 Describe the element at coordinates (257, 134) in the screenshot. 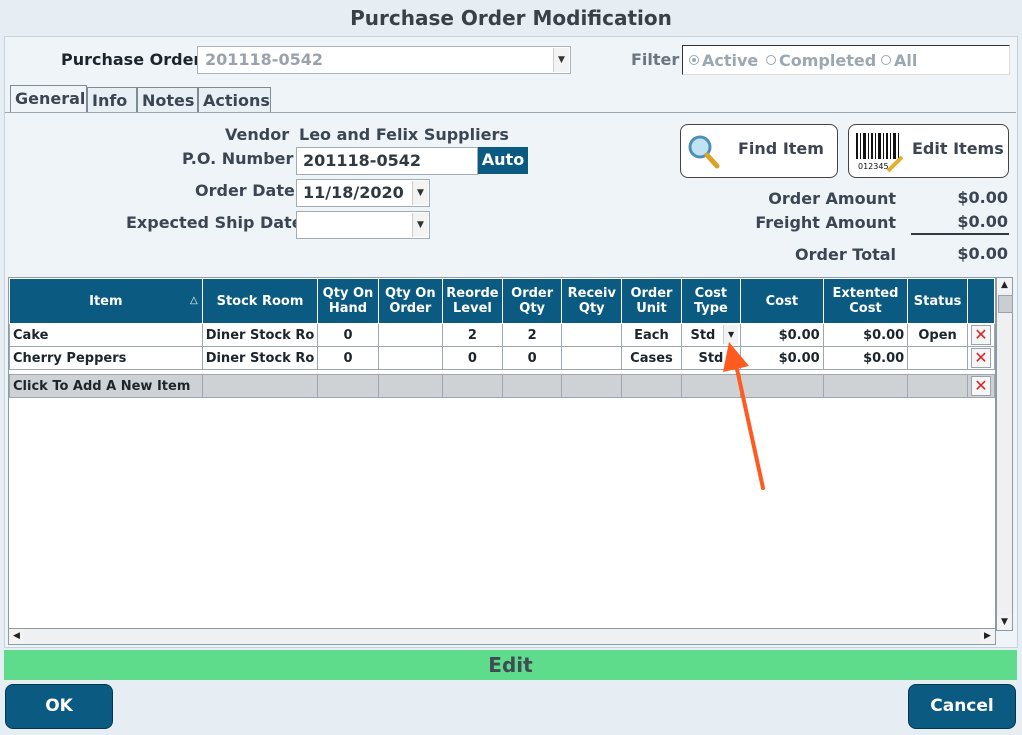

I see `vendor-label: Vendor` at that location.